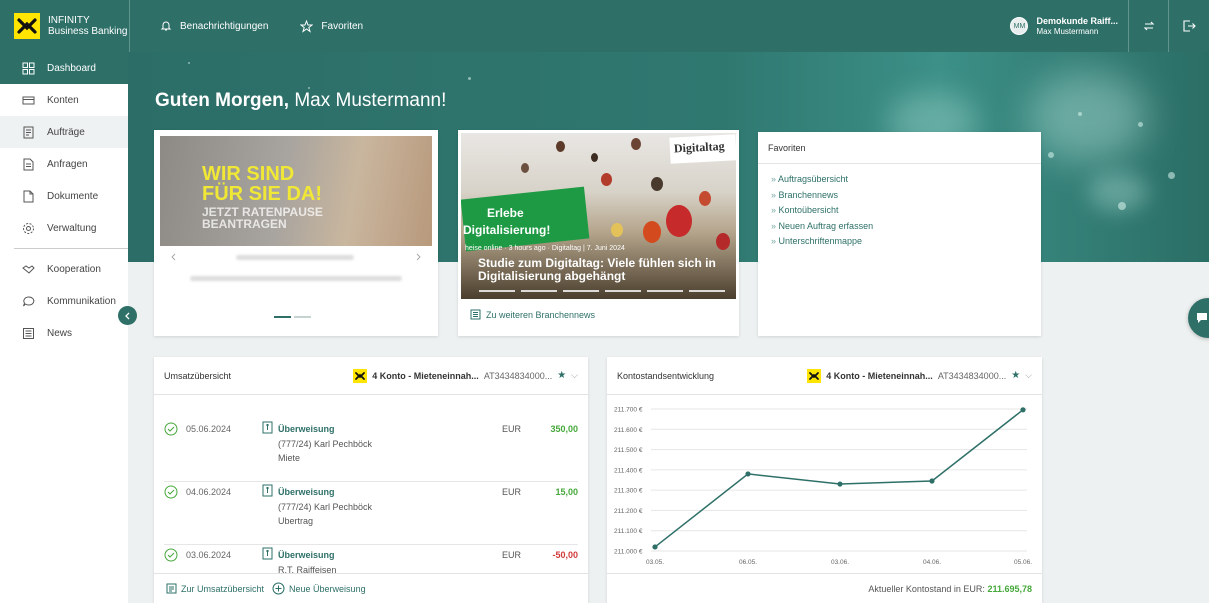 This screenshot has width=1209, height=603. What do you see at coordinates (505, 213) in the screenshot?
I see `banner-line1: Erlebe` at bounding box center [505, 213].